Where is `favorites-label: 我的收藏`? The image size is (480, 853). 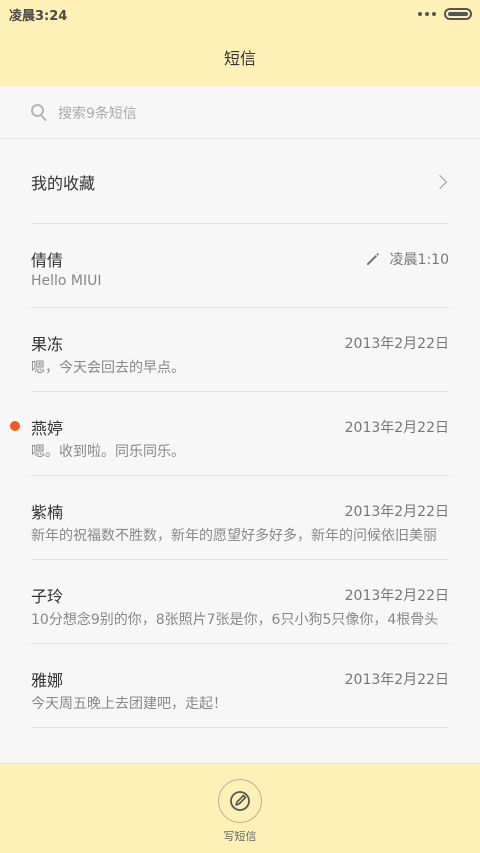 favorites-label: 我的收藏 is located at coordinates (63, 183).